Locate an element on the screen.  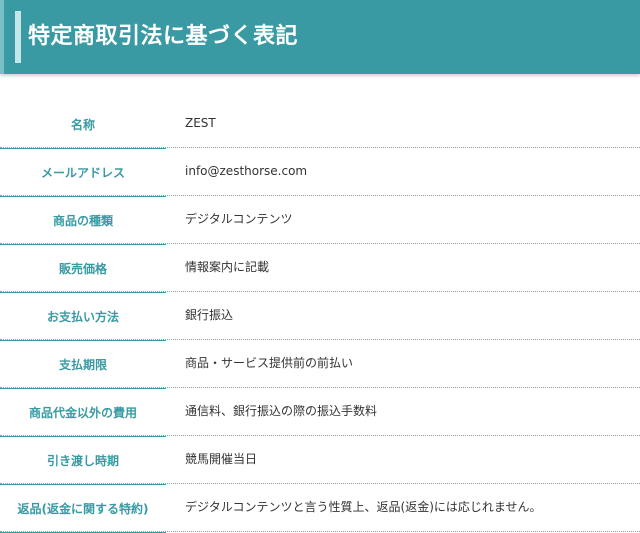
row-value: デジタルコンテンツと言う性質上、返品(返金)には応じれません。 is located at coordinates (363, 507).